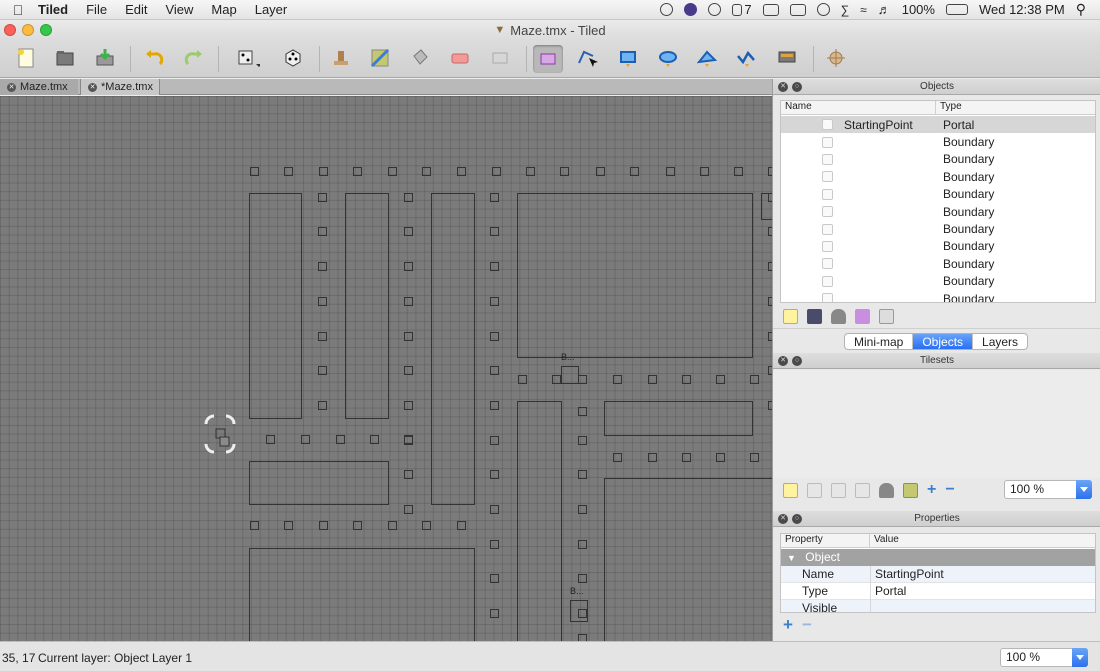 The height and width of the screenshot is (671, 1100). Describe the element at coordinates (715, 9) in the screenshot. I see `creative-cloud-icon` at that location.